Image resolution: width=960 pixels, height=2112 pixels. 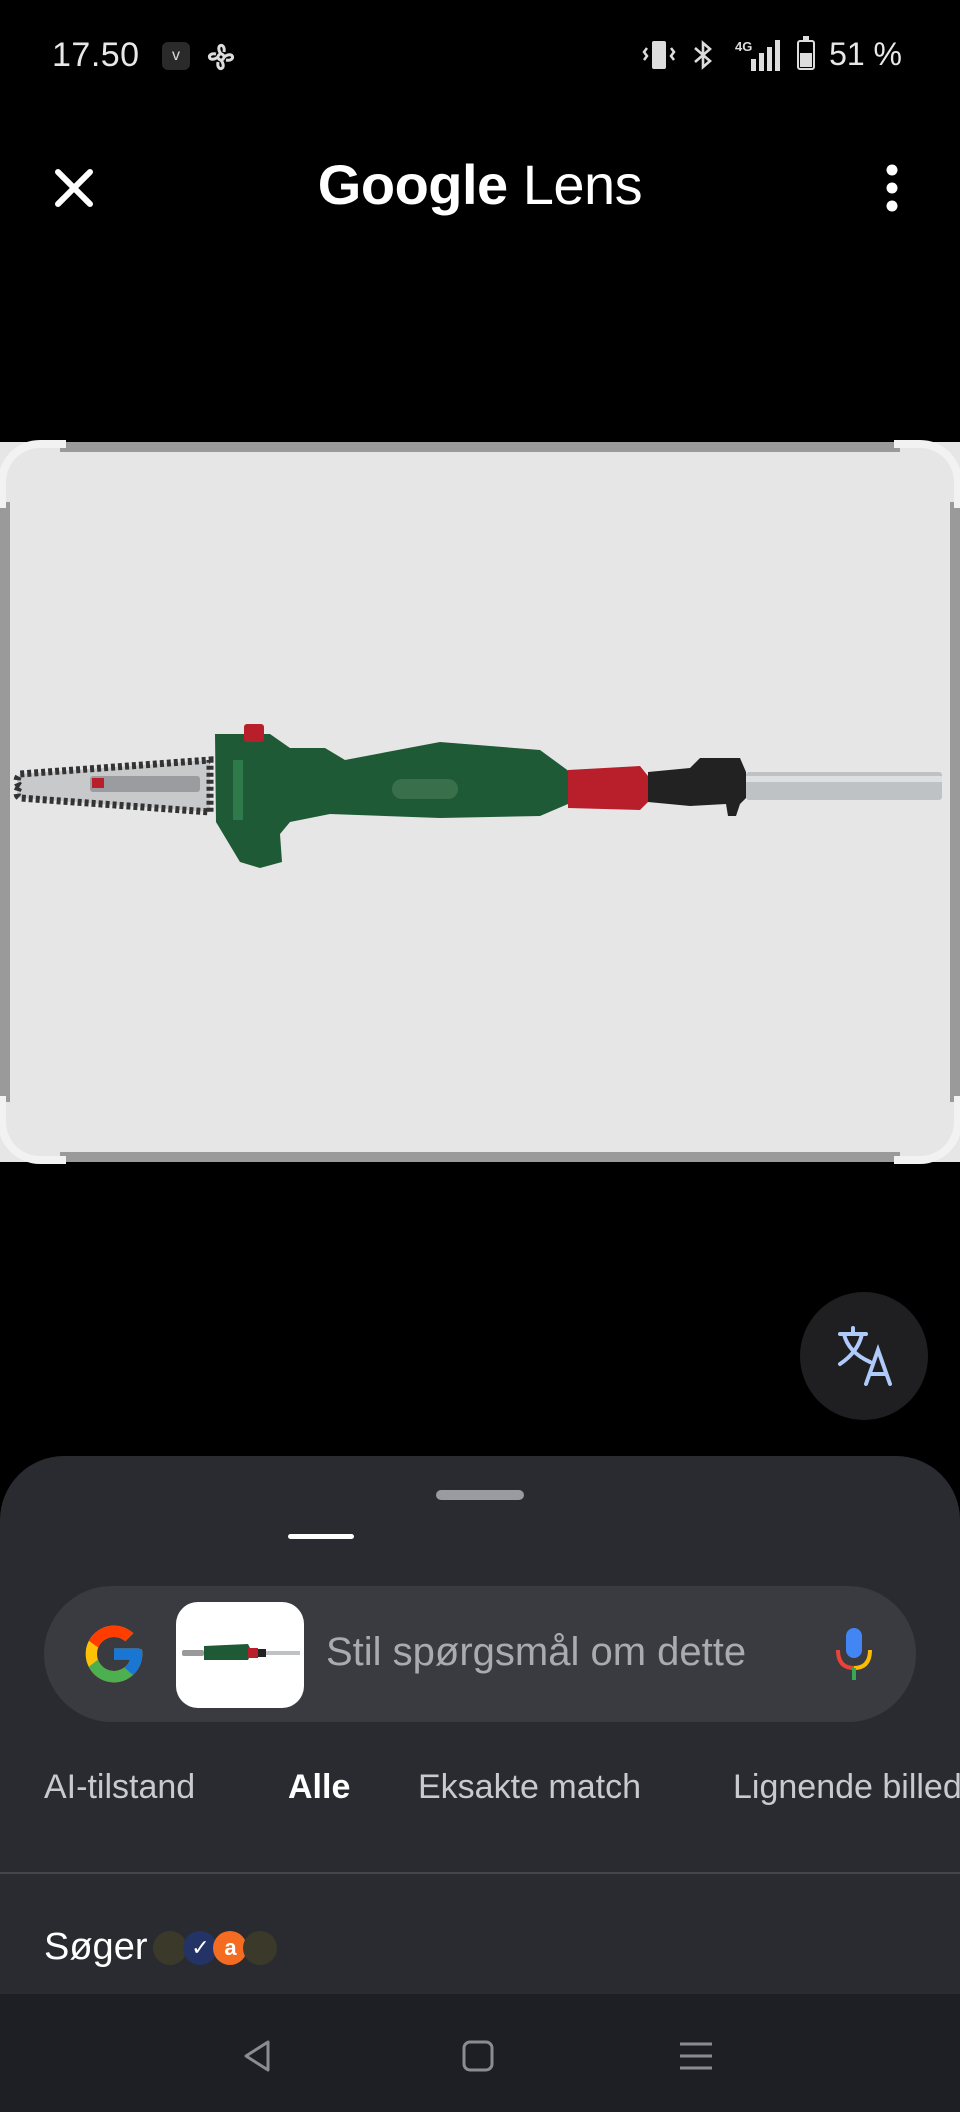 I want to click on system-nav-bar, so click(x=480, y=2053).